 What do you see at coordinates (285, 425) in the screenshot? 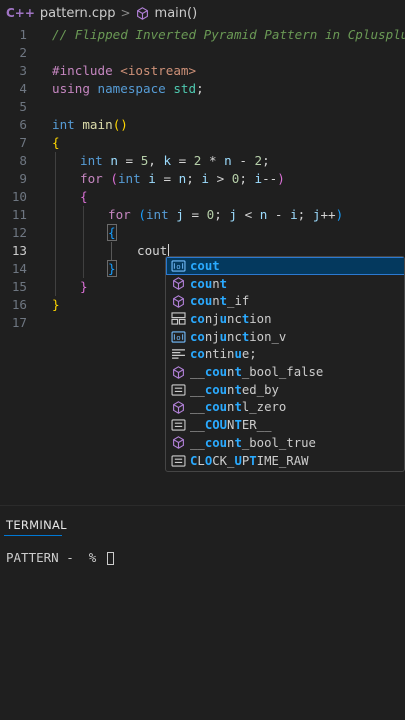
I see `suggestion-item: __COUNTER__` at bounding box center [285, 425].